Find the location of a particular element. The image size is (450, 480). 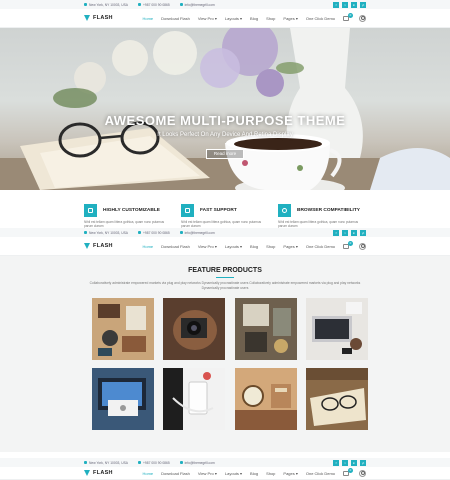

logo-icon is located at coordinates (87, 18).